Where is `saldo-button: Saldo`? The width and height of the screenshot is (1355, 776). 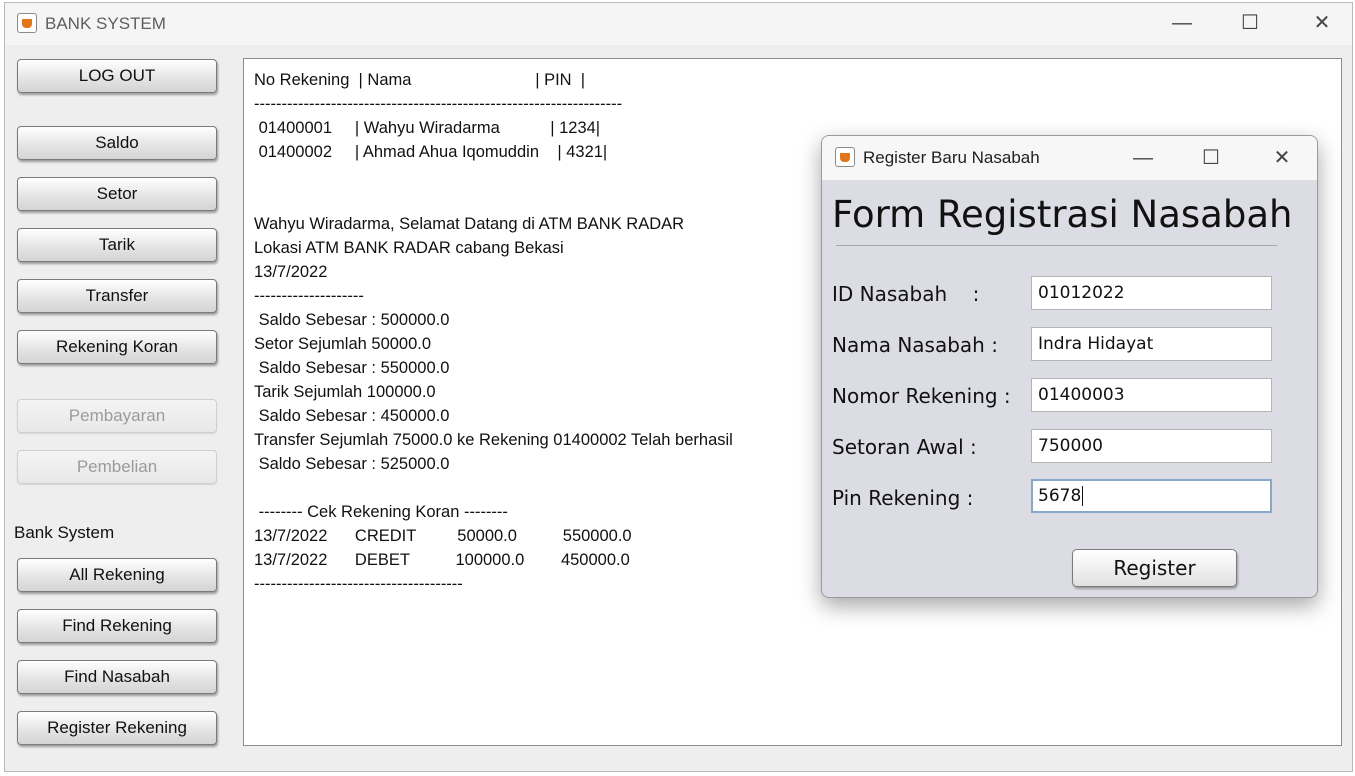
saldo-button: Saldo is located at coordinates (117, 143).